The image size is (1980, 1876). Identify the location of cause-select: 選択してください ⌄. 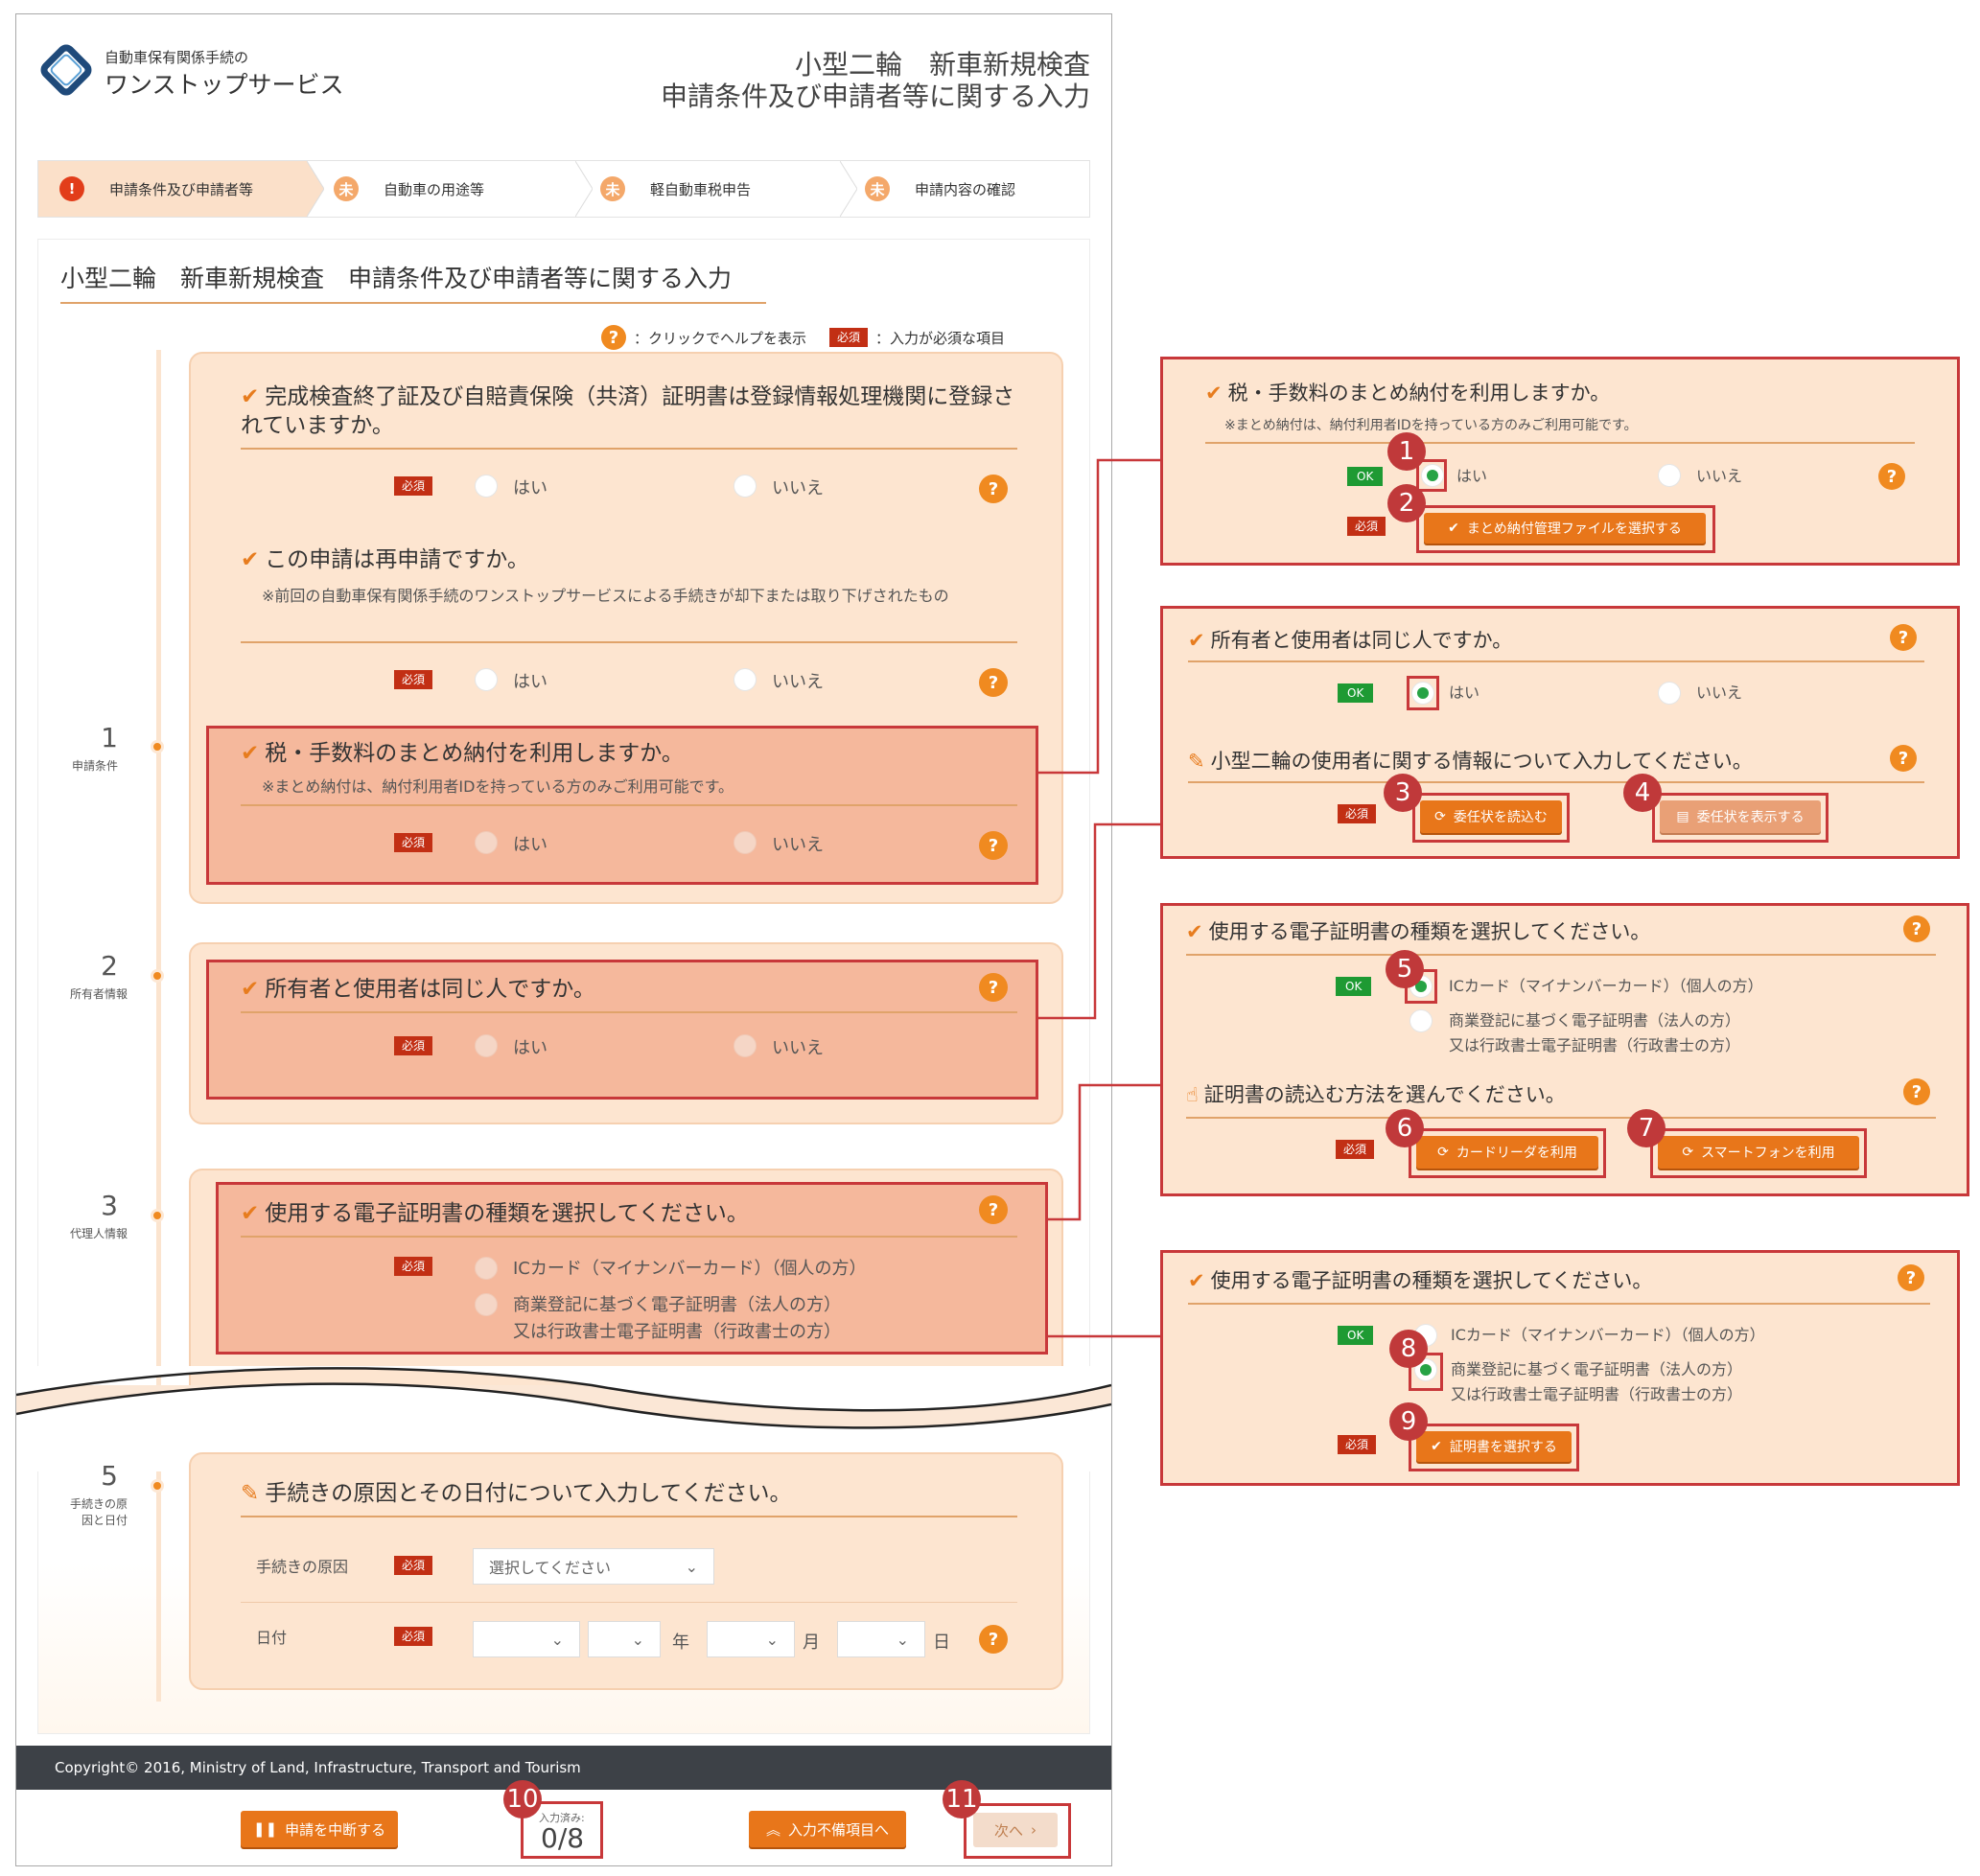
(594, 1566).